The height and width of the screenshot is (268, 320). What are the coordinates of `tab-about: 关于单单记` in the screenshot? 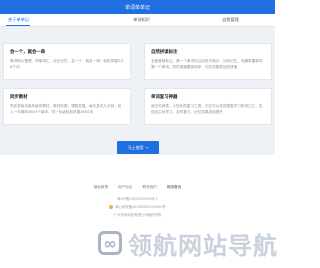 It's located at (48, 20).